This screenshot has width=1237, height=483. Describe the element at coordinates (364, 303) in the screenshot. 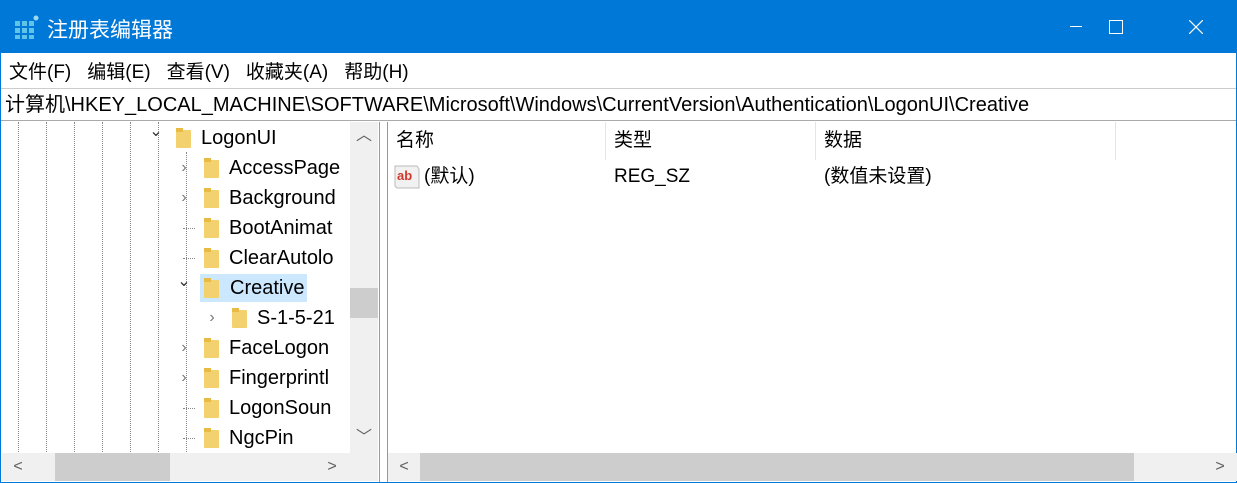

I see `tree-vscroll-thumb` at that location.